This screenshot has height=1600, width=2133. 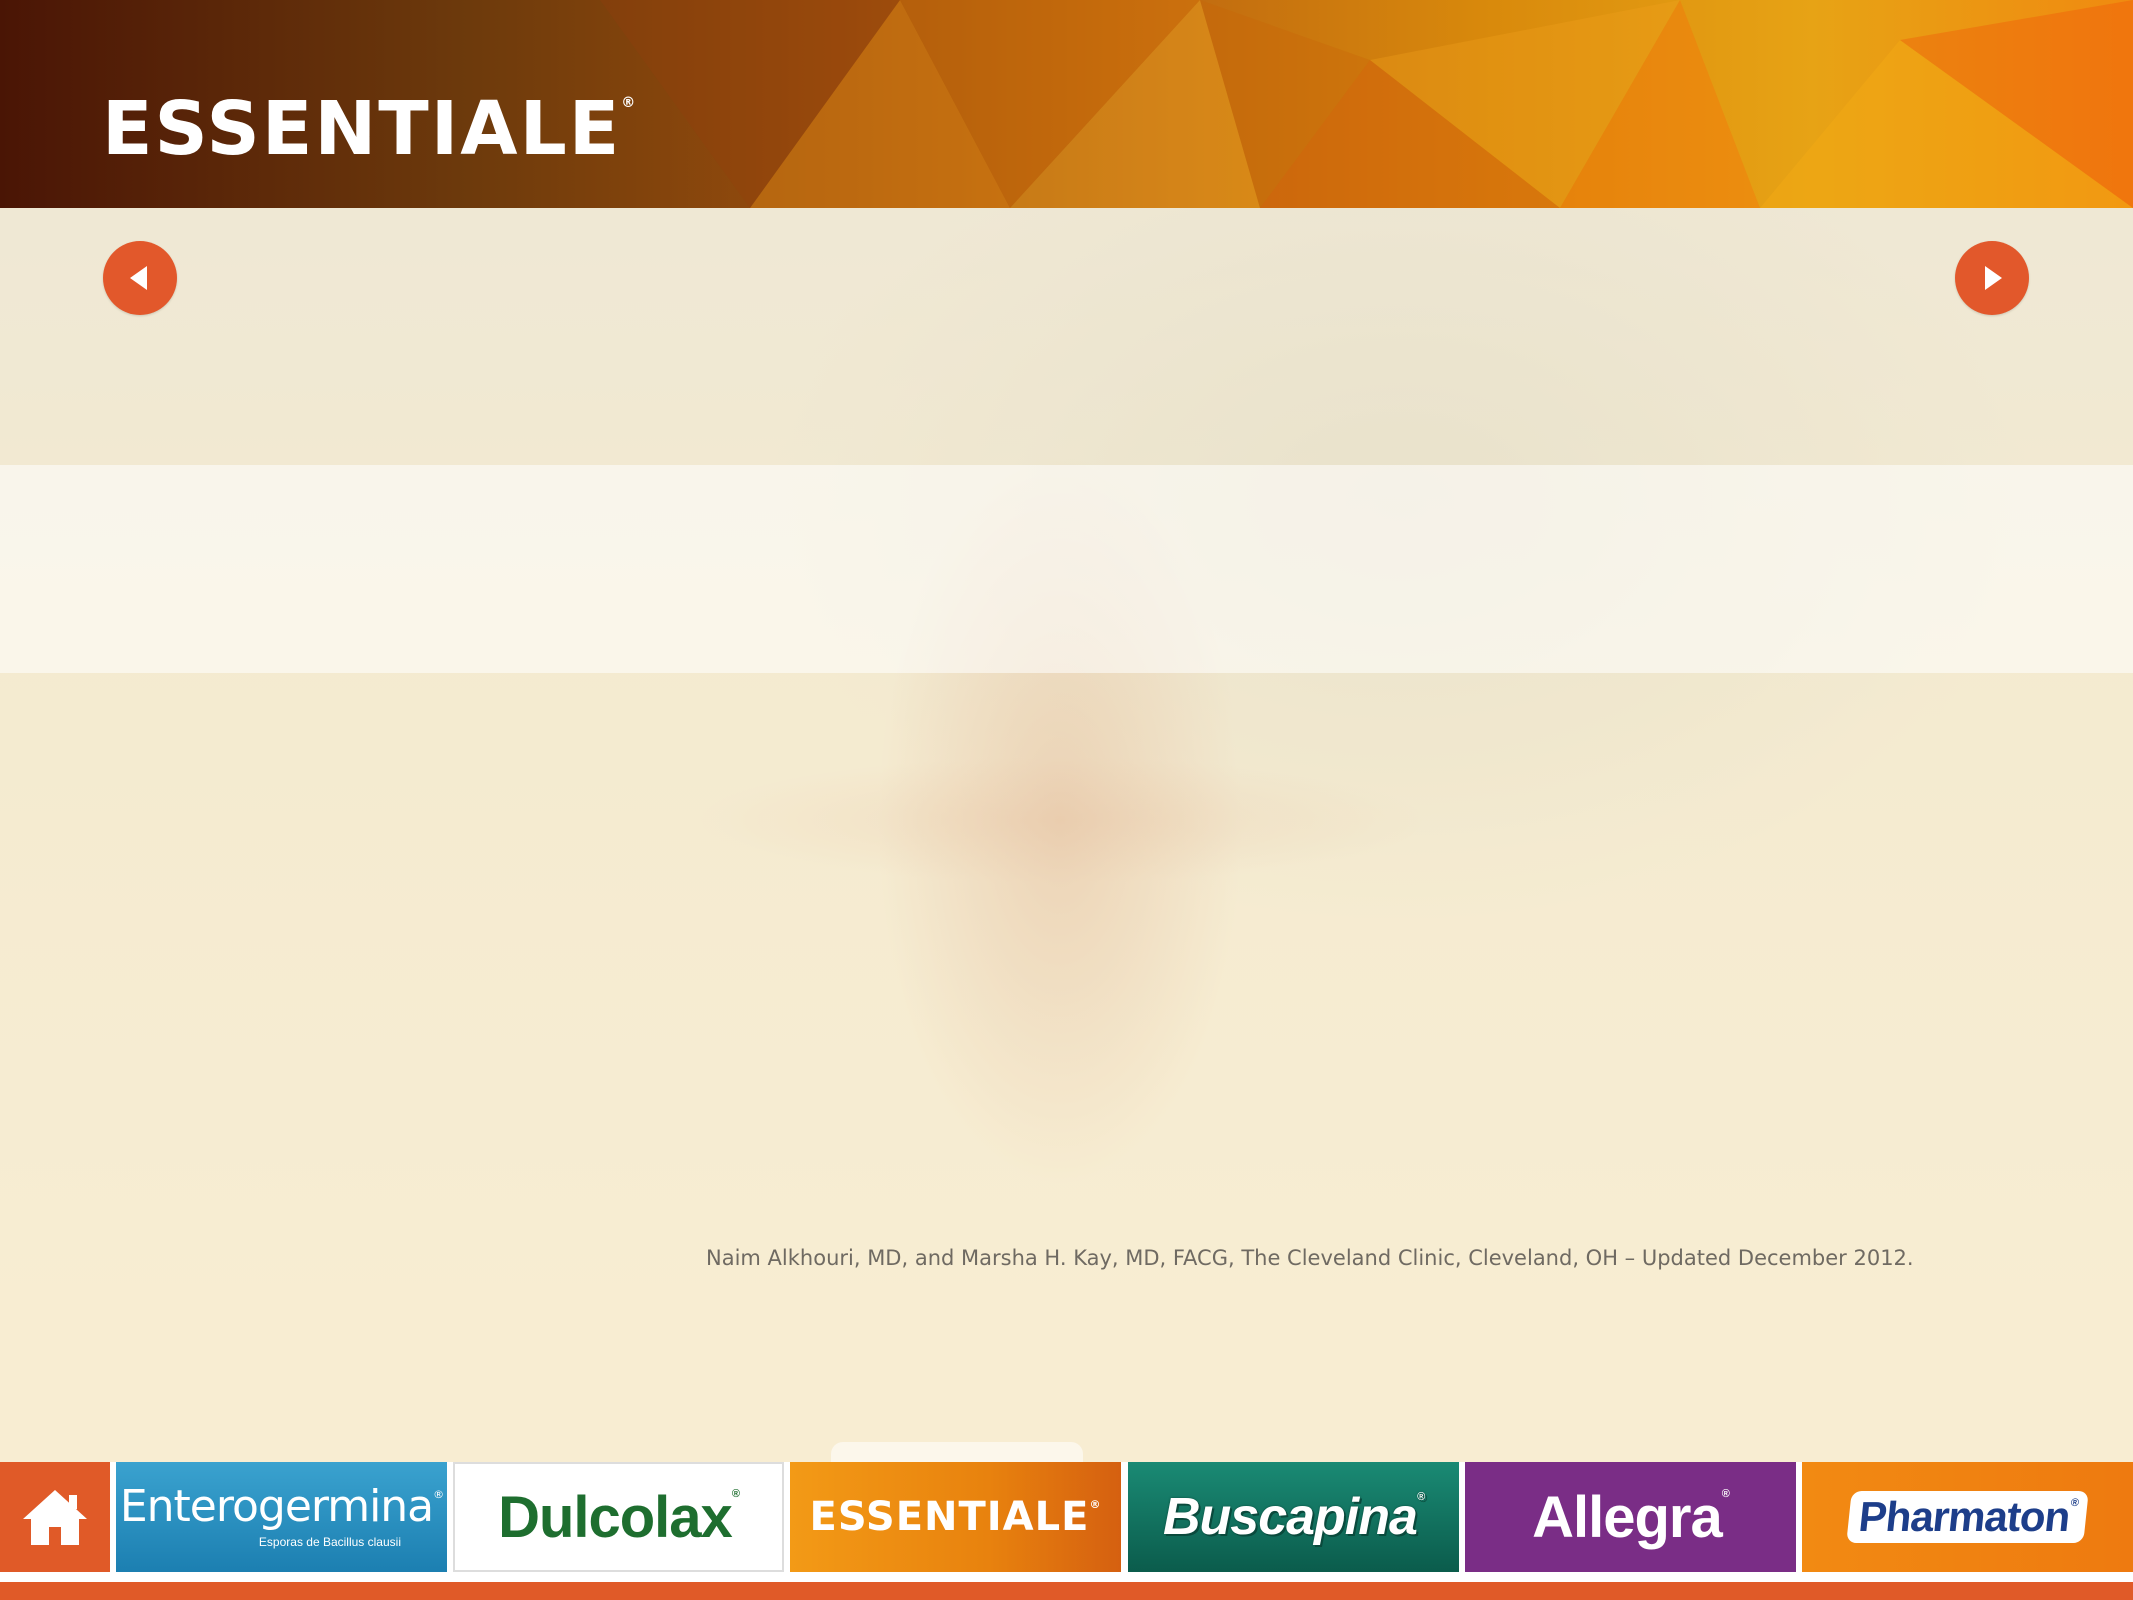 I want to click on brand-logo: ESSENTIALE®, so click(x=370, y=129).